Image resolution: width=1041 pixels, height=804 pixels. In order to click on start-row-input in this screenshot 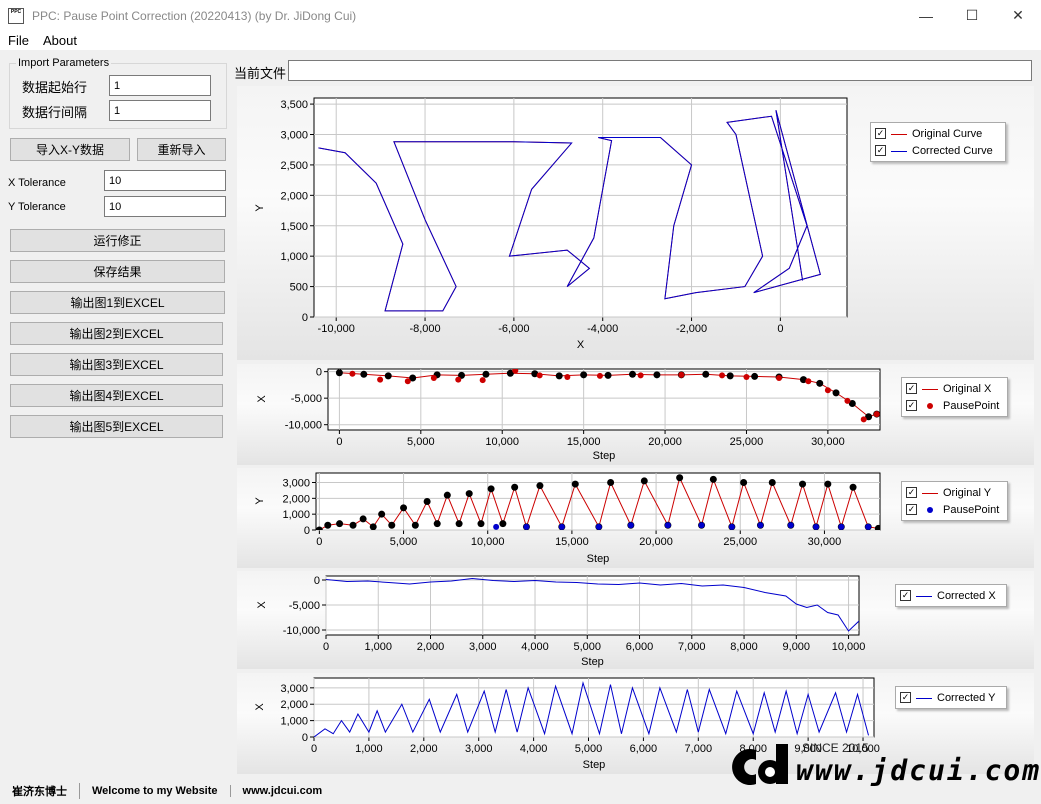, I will do `click(160, 85)`.